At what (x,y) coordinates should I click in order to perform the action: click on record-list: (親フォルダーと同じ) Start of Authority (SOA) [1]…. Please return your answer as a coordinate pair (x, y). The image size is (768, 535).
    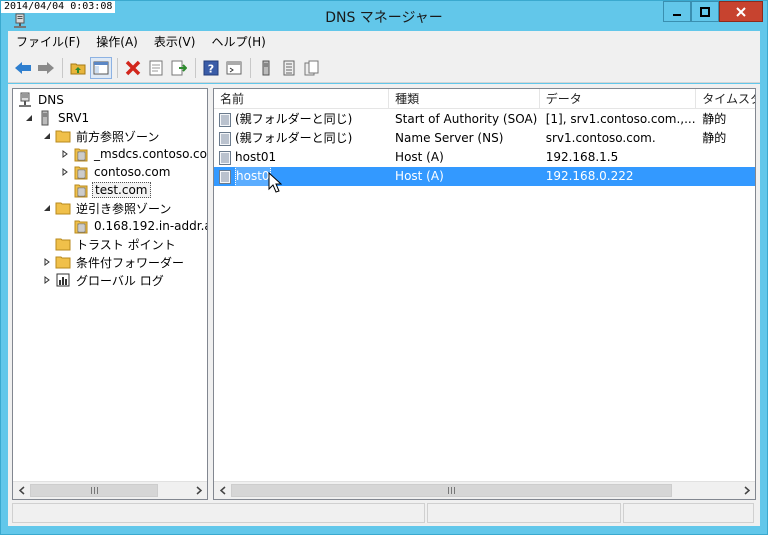
    Looking at the image, I should click on (484, 148).